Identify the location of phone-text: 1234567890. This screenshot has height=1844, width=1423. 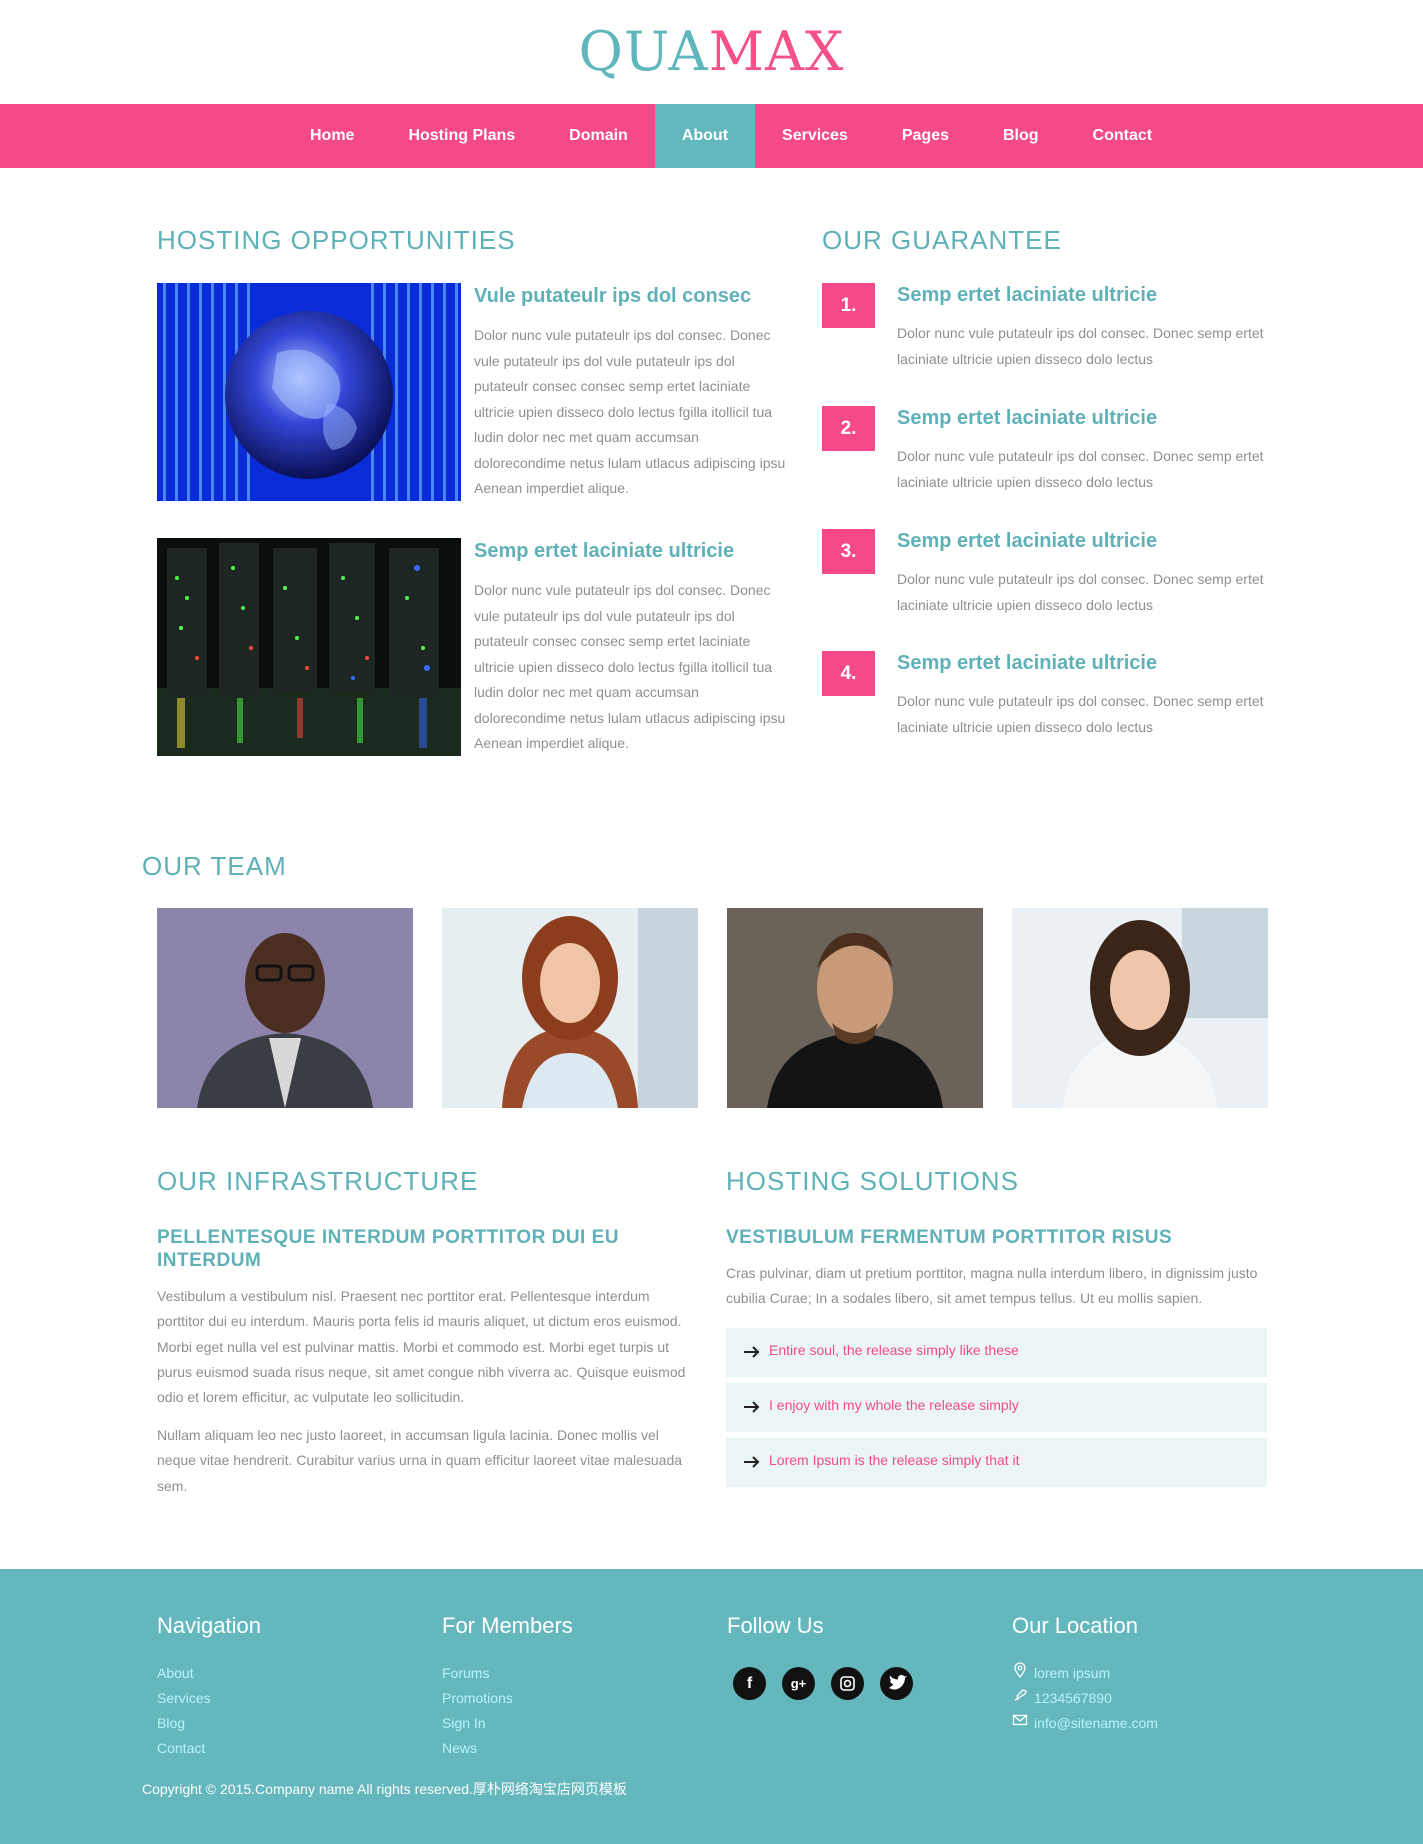
(1073, 1698).